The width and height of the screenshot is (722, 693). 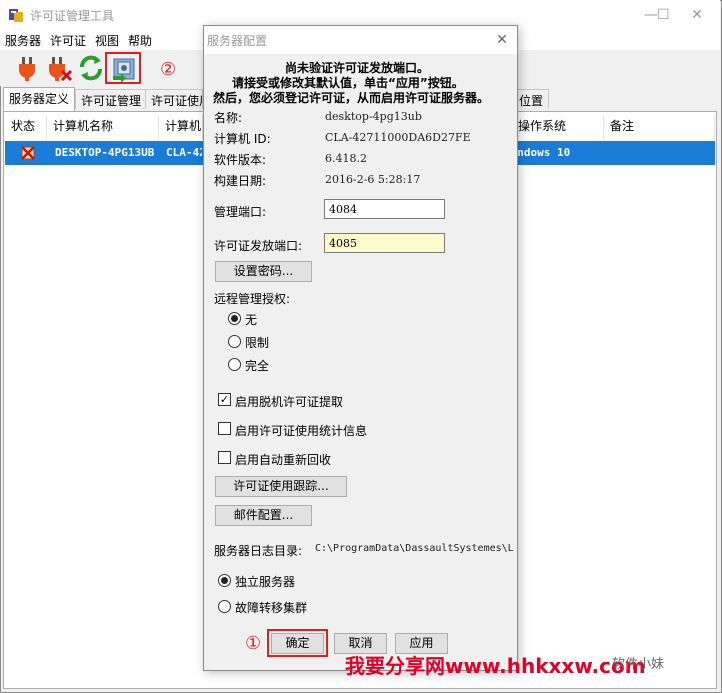 What do you see at coordinates (257, 366) in the screenshot?
I see `label-remote-full: 完全` at bounding box center [257, 366].